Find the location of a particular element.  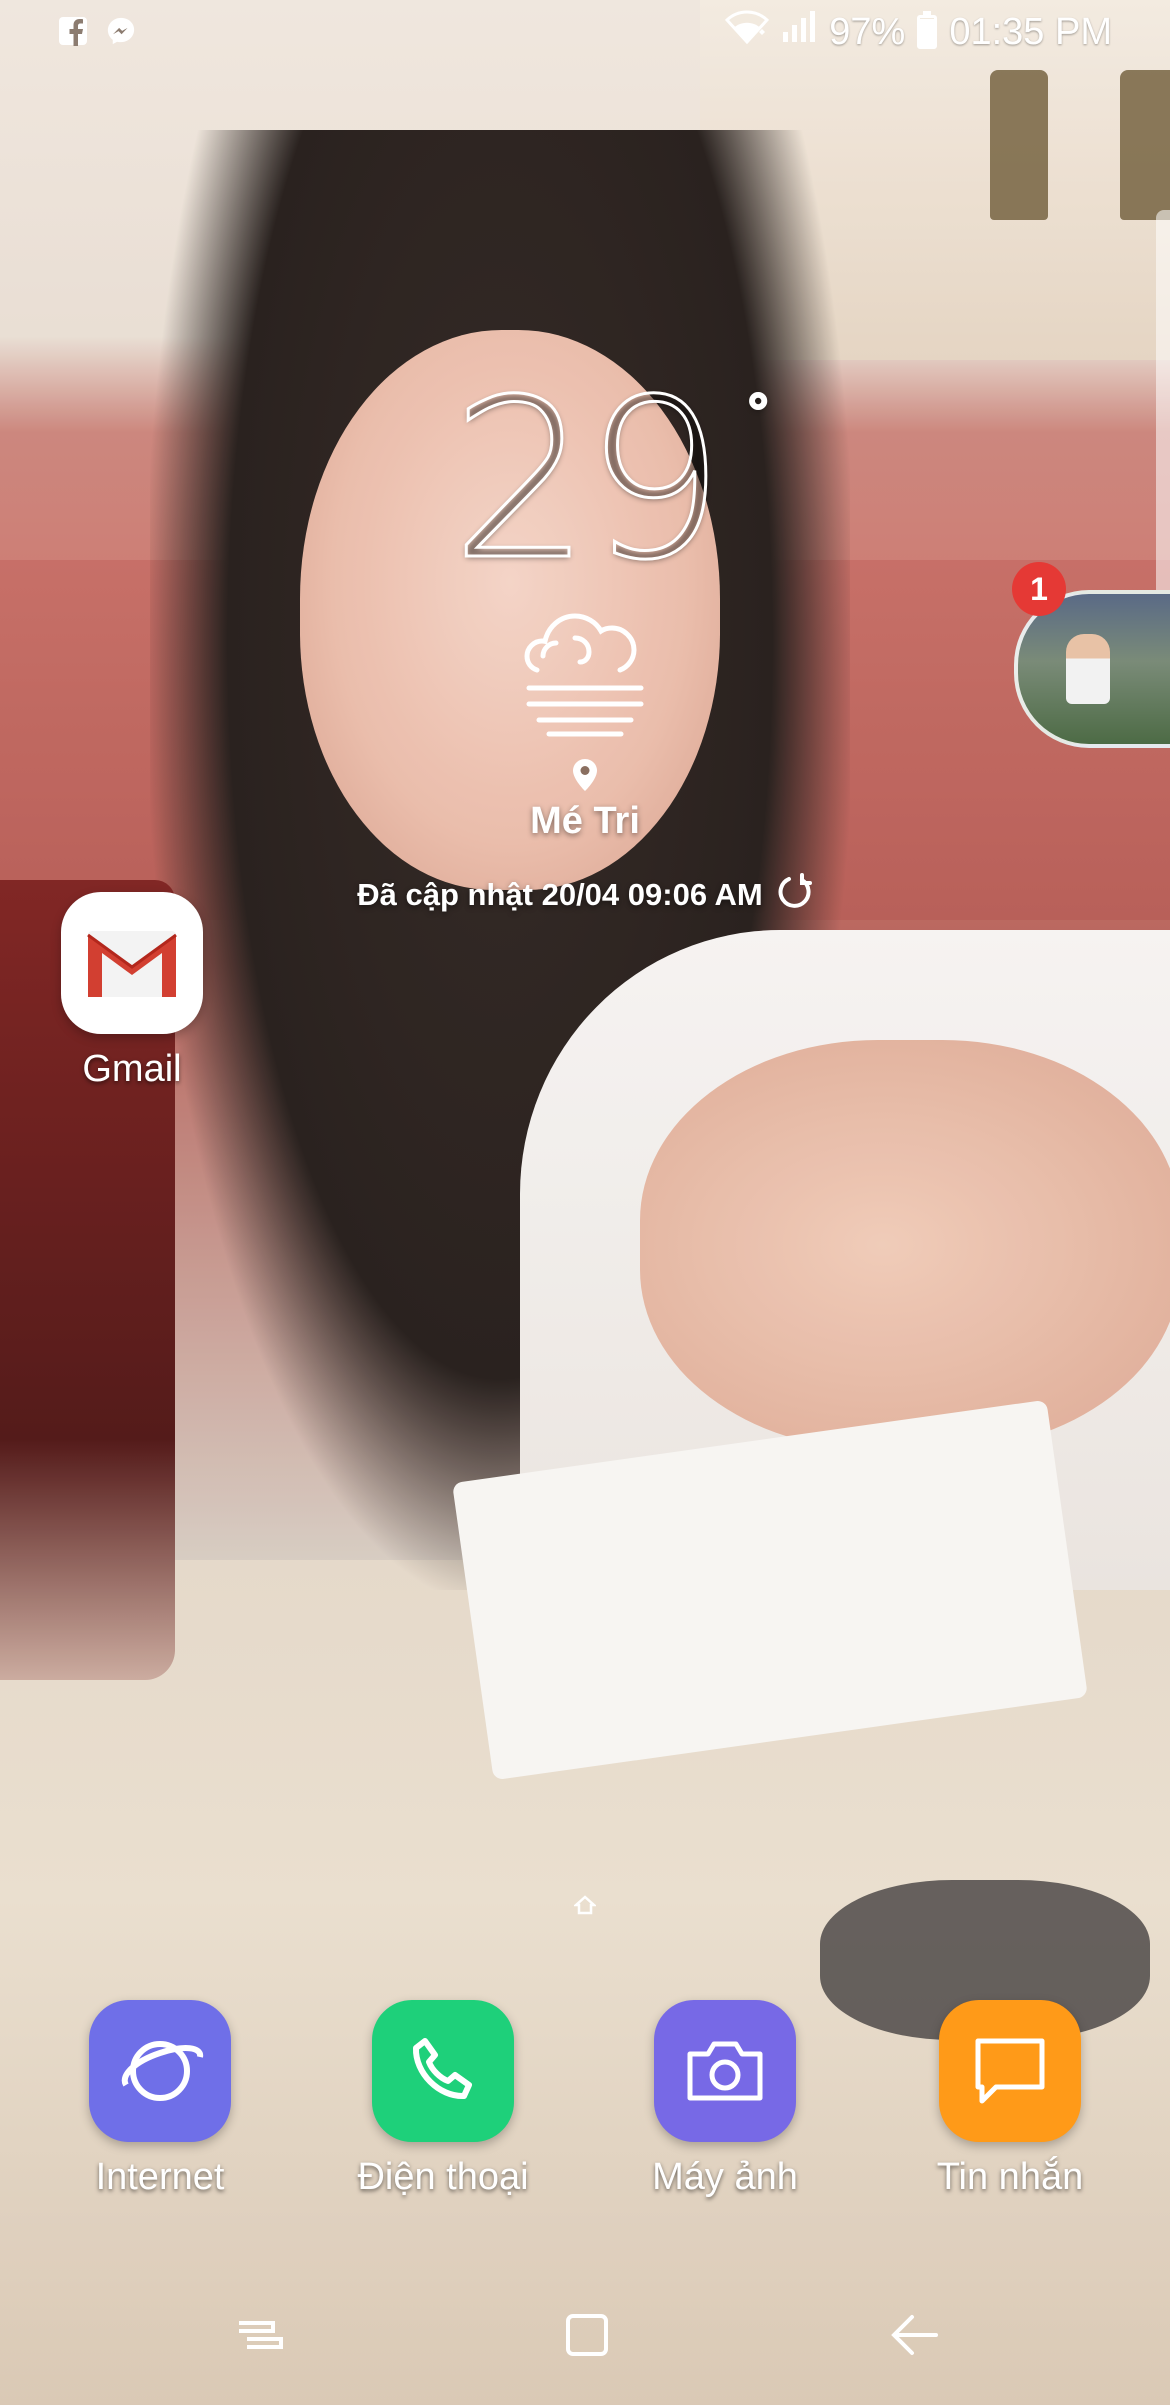

dock-app-internet: Internet is located at coordinates (160, 2099).